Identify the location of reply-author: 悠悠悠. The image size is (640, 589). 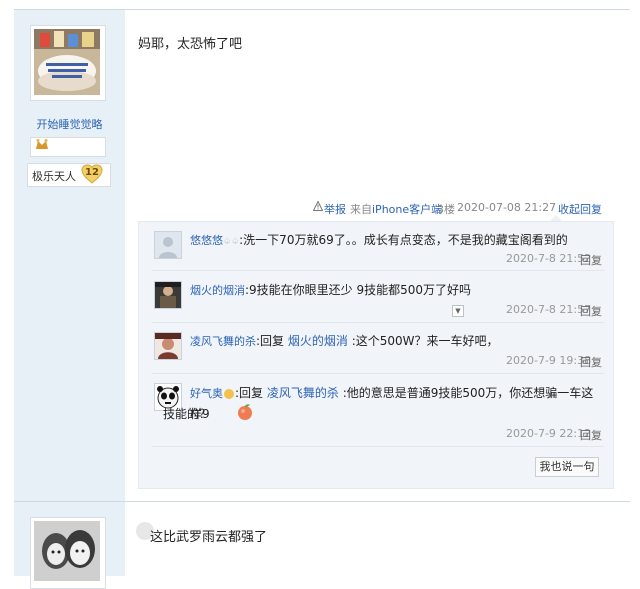
(206, 240).